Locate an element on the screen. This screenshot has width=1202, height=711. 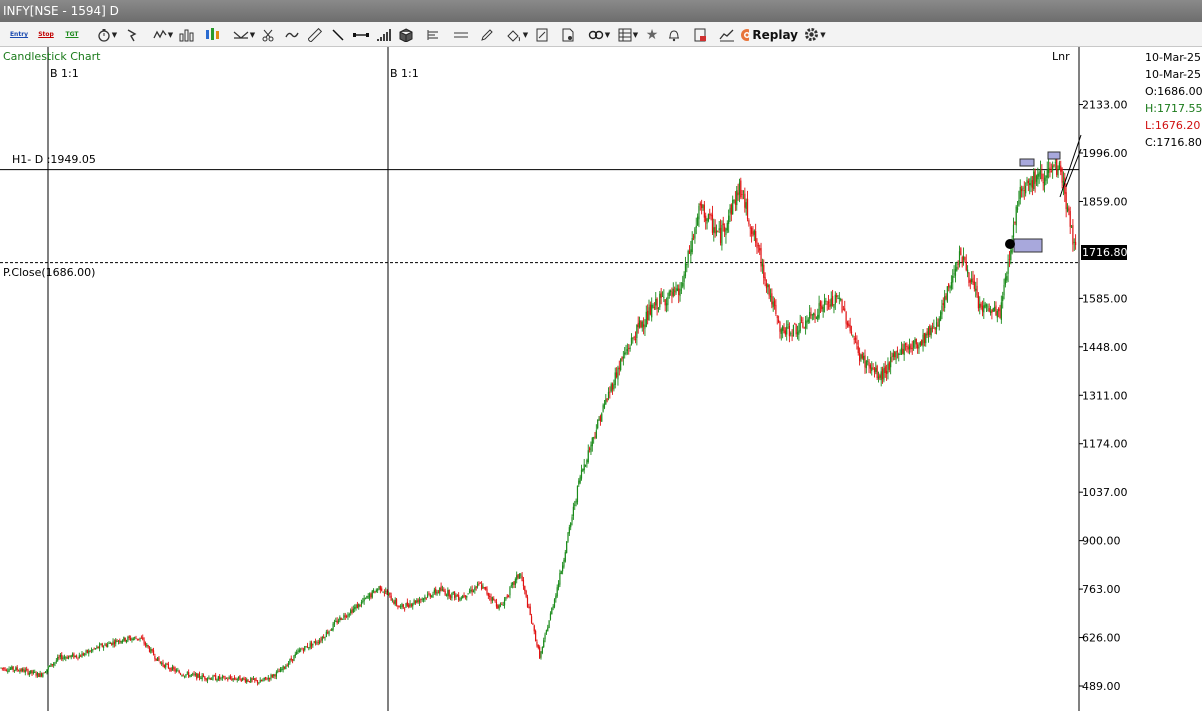
trendline-button is located at coordinates (338, 34).